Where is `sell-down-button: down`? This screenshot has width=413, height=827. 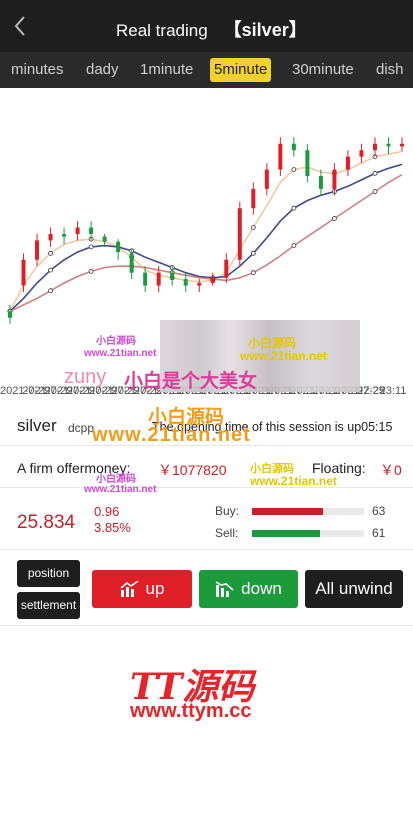
sell-down-button: down is located at coordinates (248, 589).